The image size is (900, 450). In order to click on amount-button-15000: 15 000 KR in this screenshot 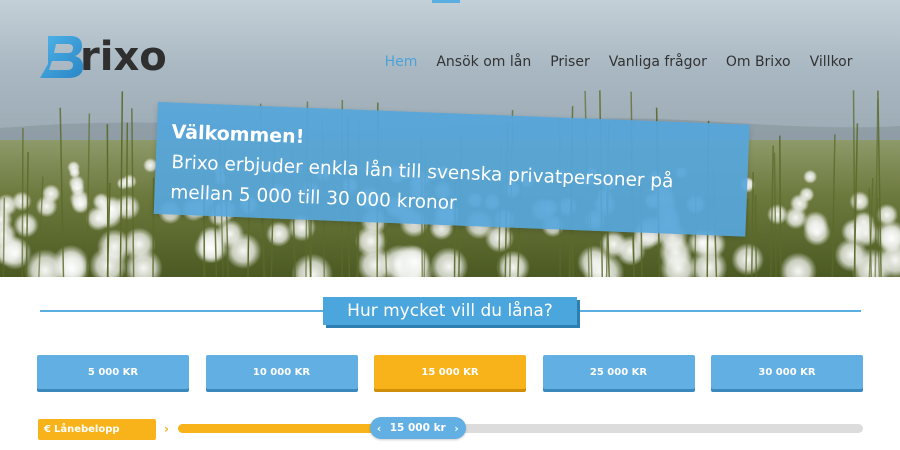, I will do `click(450, 372)`.